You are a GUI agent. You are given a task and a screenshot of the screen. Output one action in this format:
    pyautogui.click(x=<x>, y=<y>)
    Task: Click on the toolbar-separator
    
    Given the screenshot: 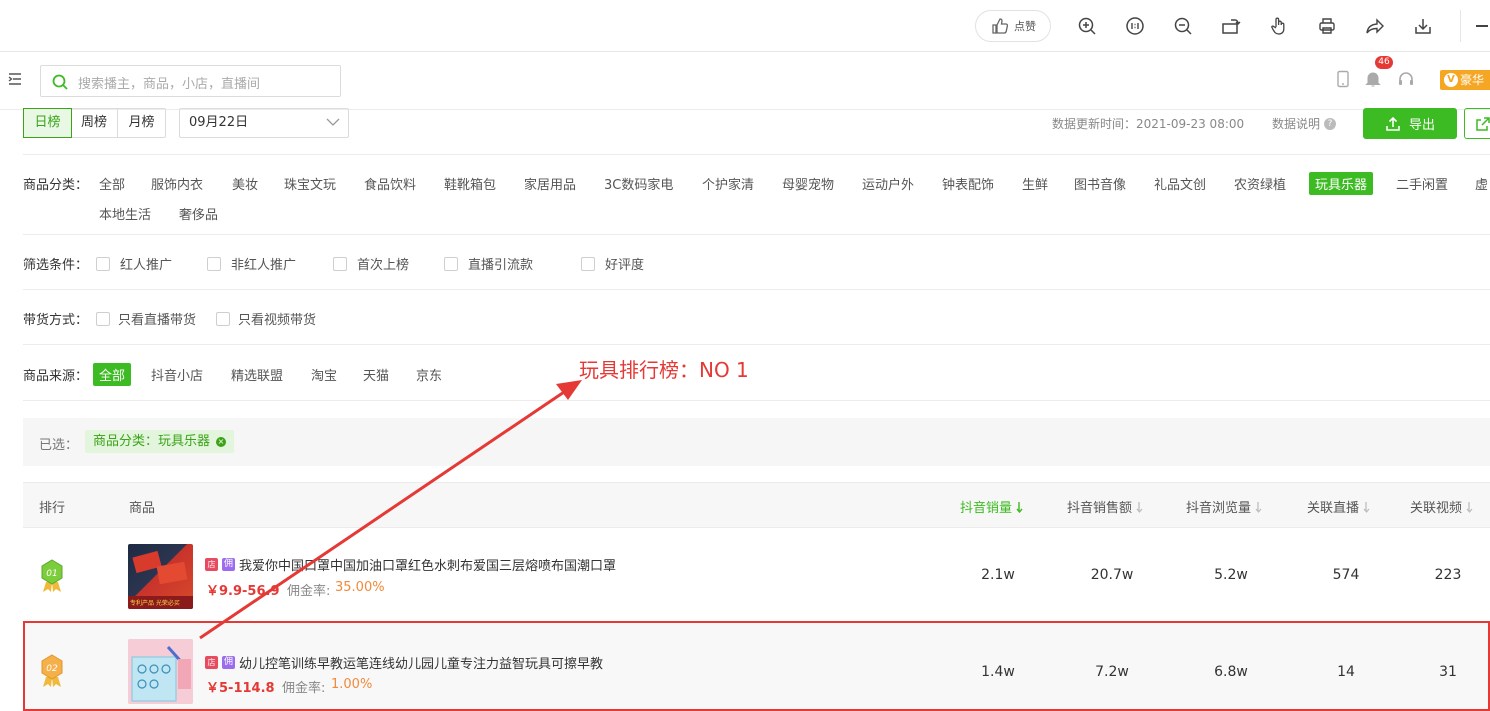 What is the action you would take?
    pyautogui.click(x=1460, y=26)
    